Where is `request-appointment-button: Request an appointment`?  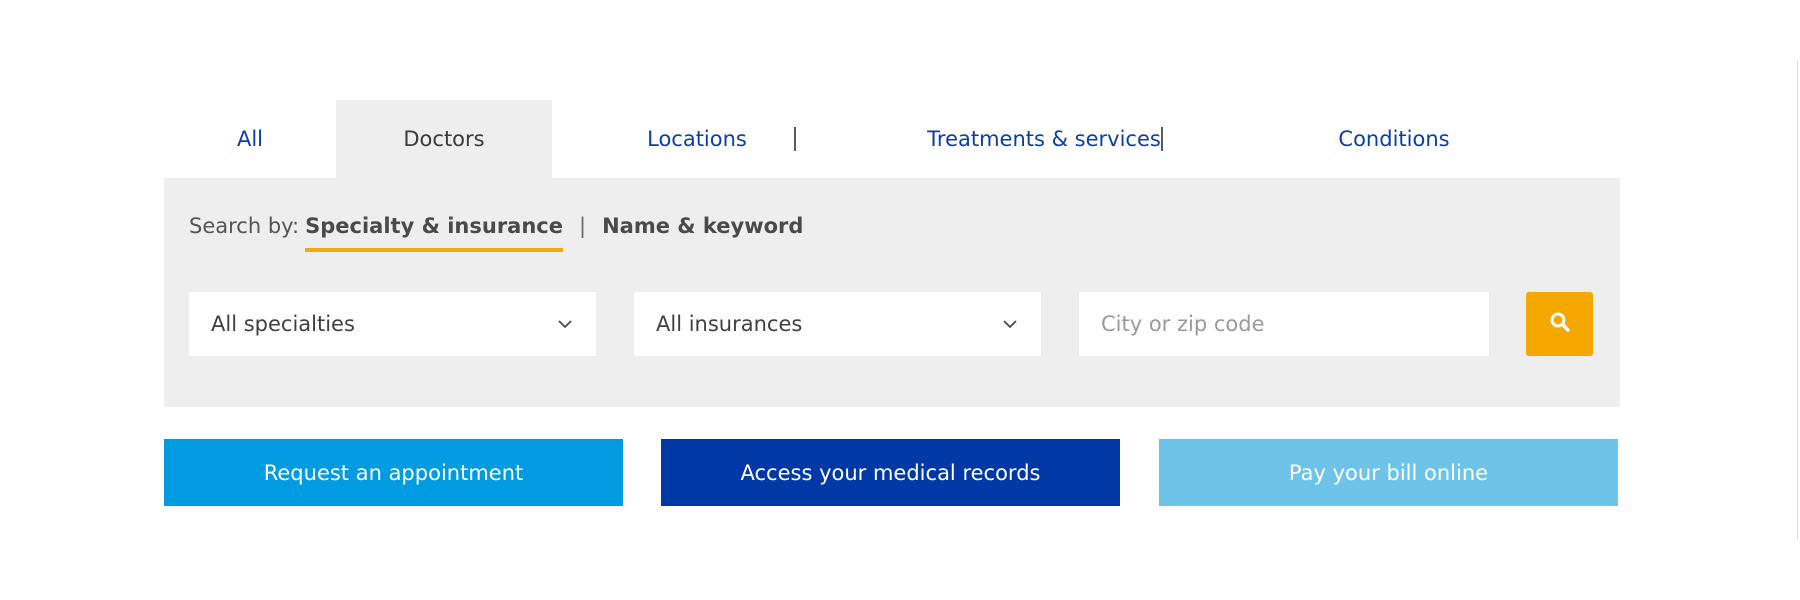 request-appointment-button: Request an appointment is located at coordinates (393, 472).